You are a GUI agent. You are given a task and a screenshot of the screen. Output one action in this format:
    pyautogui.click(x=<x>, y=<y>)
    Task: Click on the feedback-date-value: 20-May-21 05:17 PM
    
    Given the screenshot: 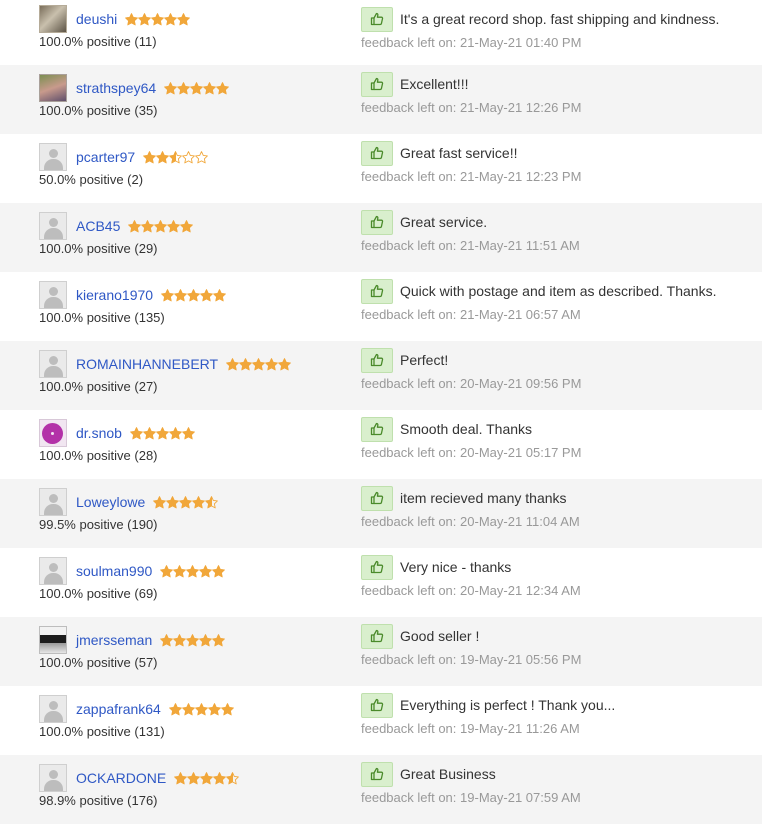 What is the action you would take?
    pyautogui.click(x=521, y=452)
    